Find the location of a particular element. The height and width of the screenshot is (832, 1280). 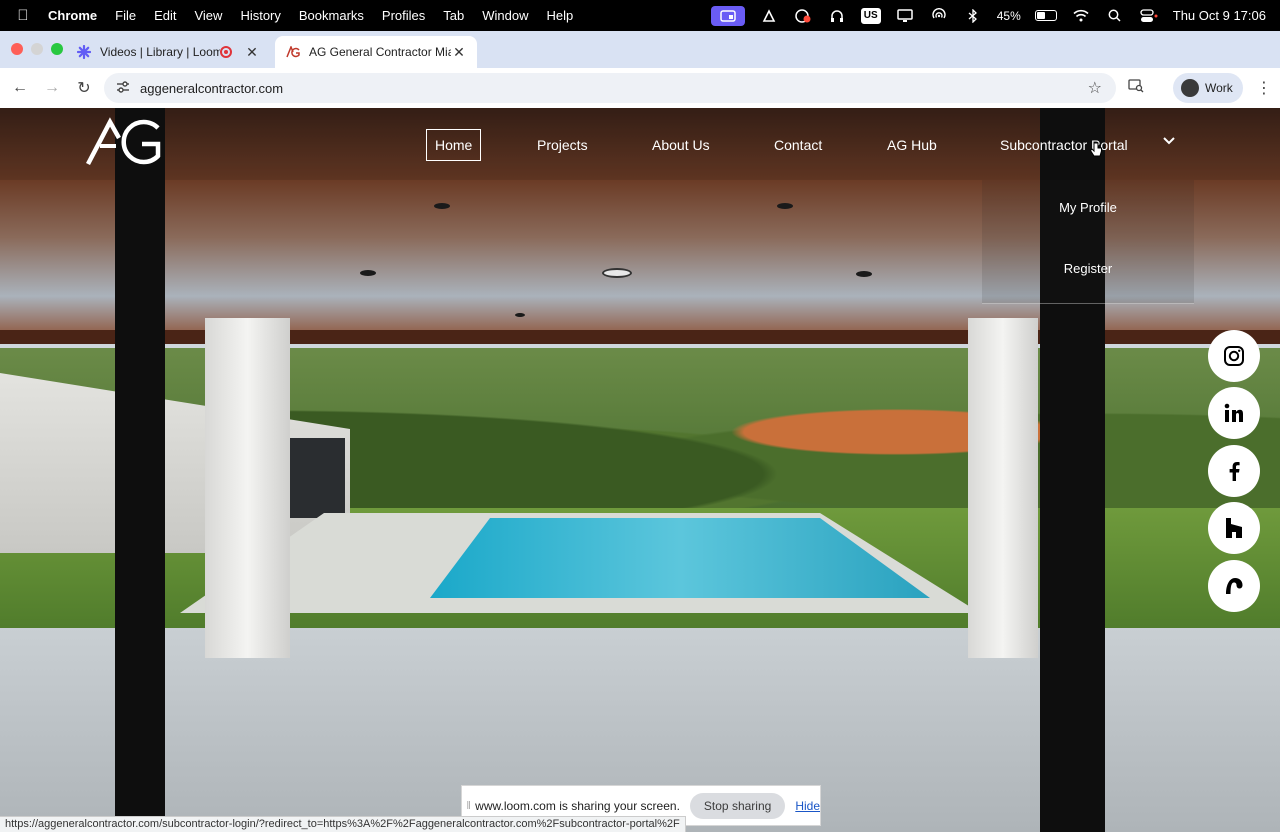

instagram-button is located at coordinates (1234, 356).